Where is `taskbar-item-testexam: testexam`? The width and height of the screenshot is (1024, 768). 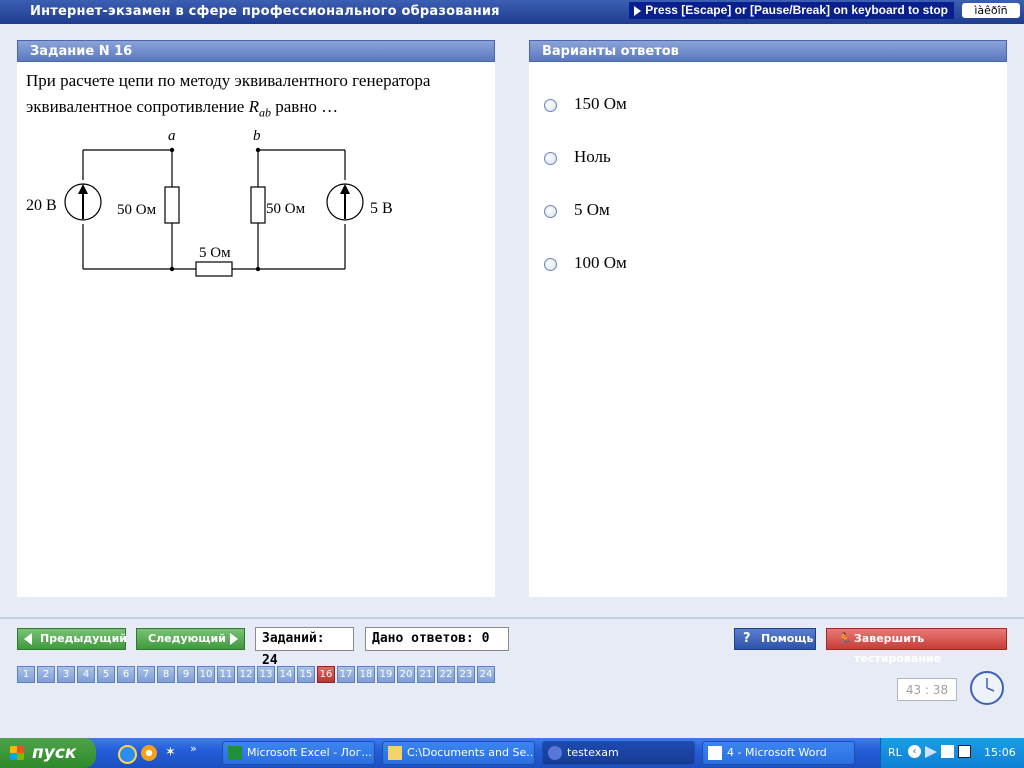
taskbar-item-testexam: testexam is located at coordinates (618, 753).